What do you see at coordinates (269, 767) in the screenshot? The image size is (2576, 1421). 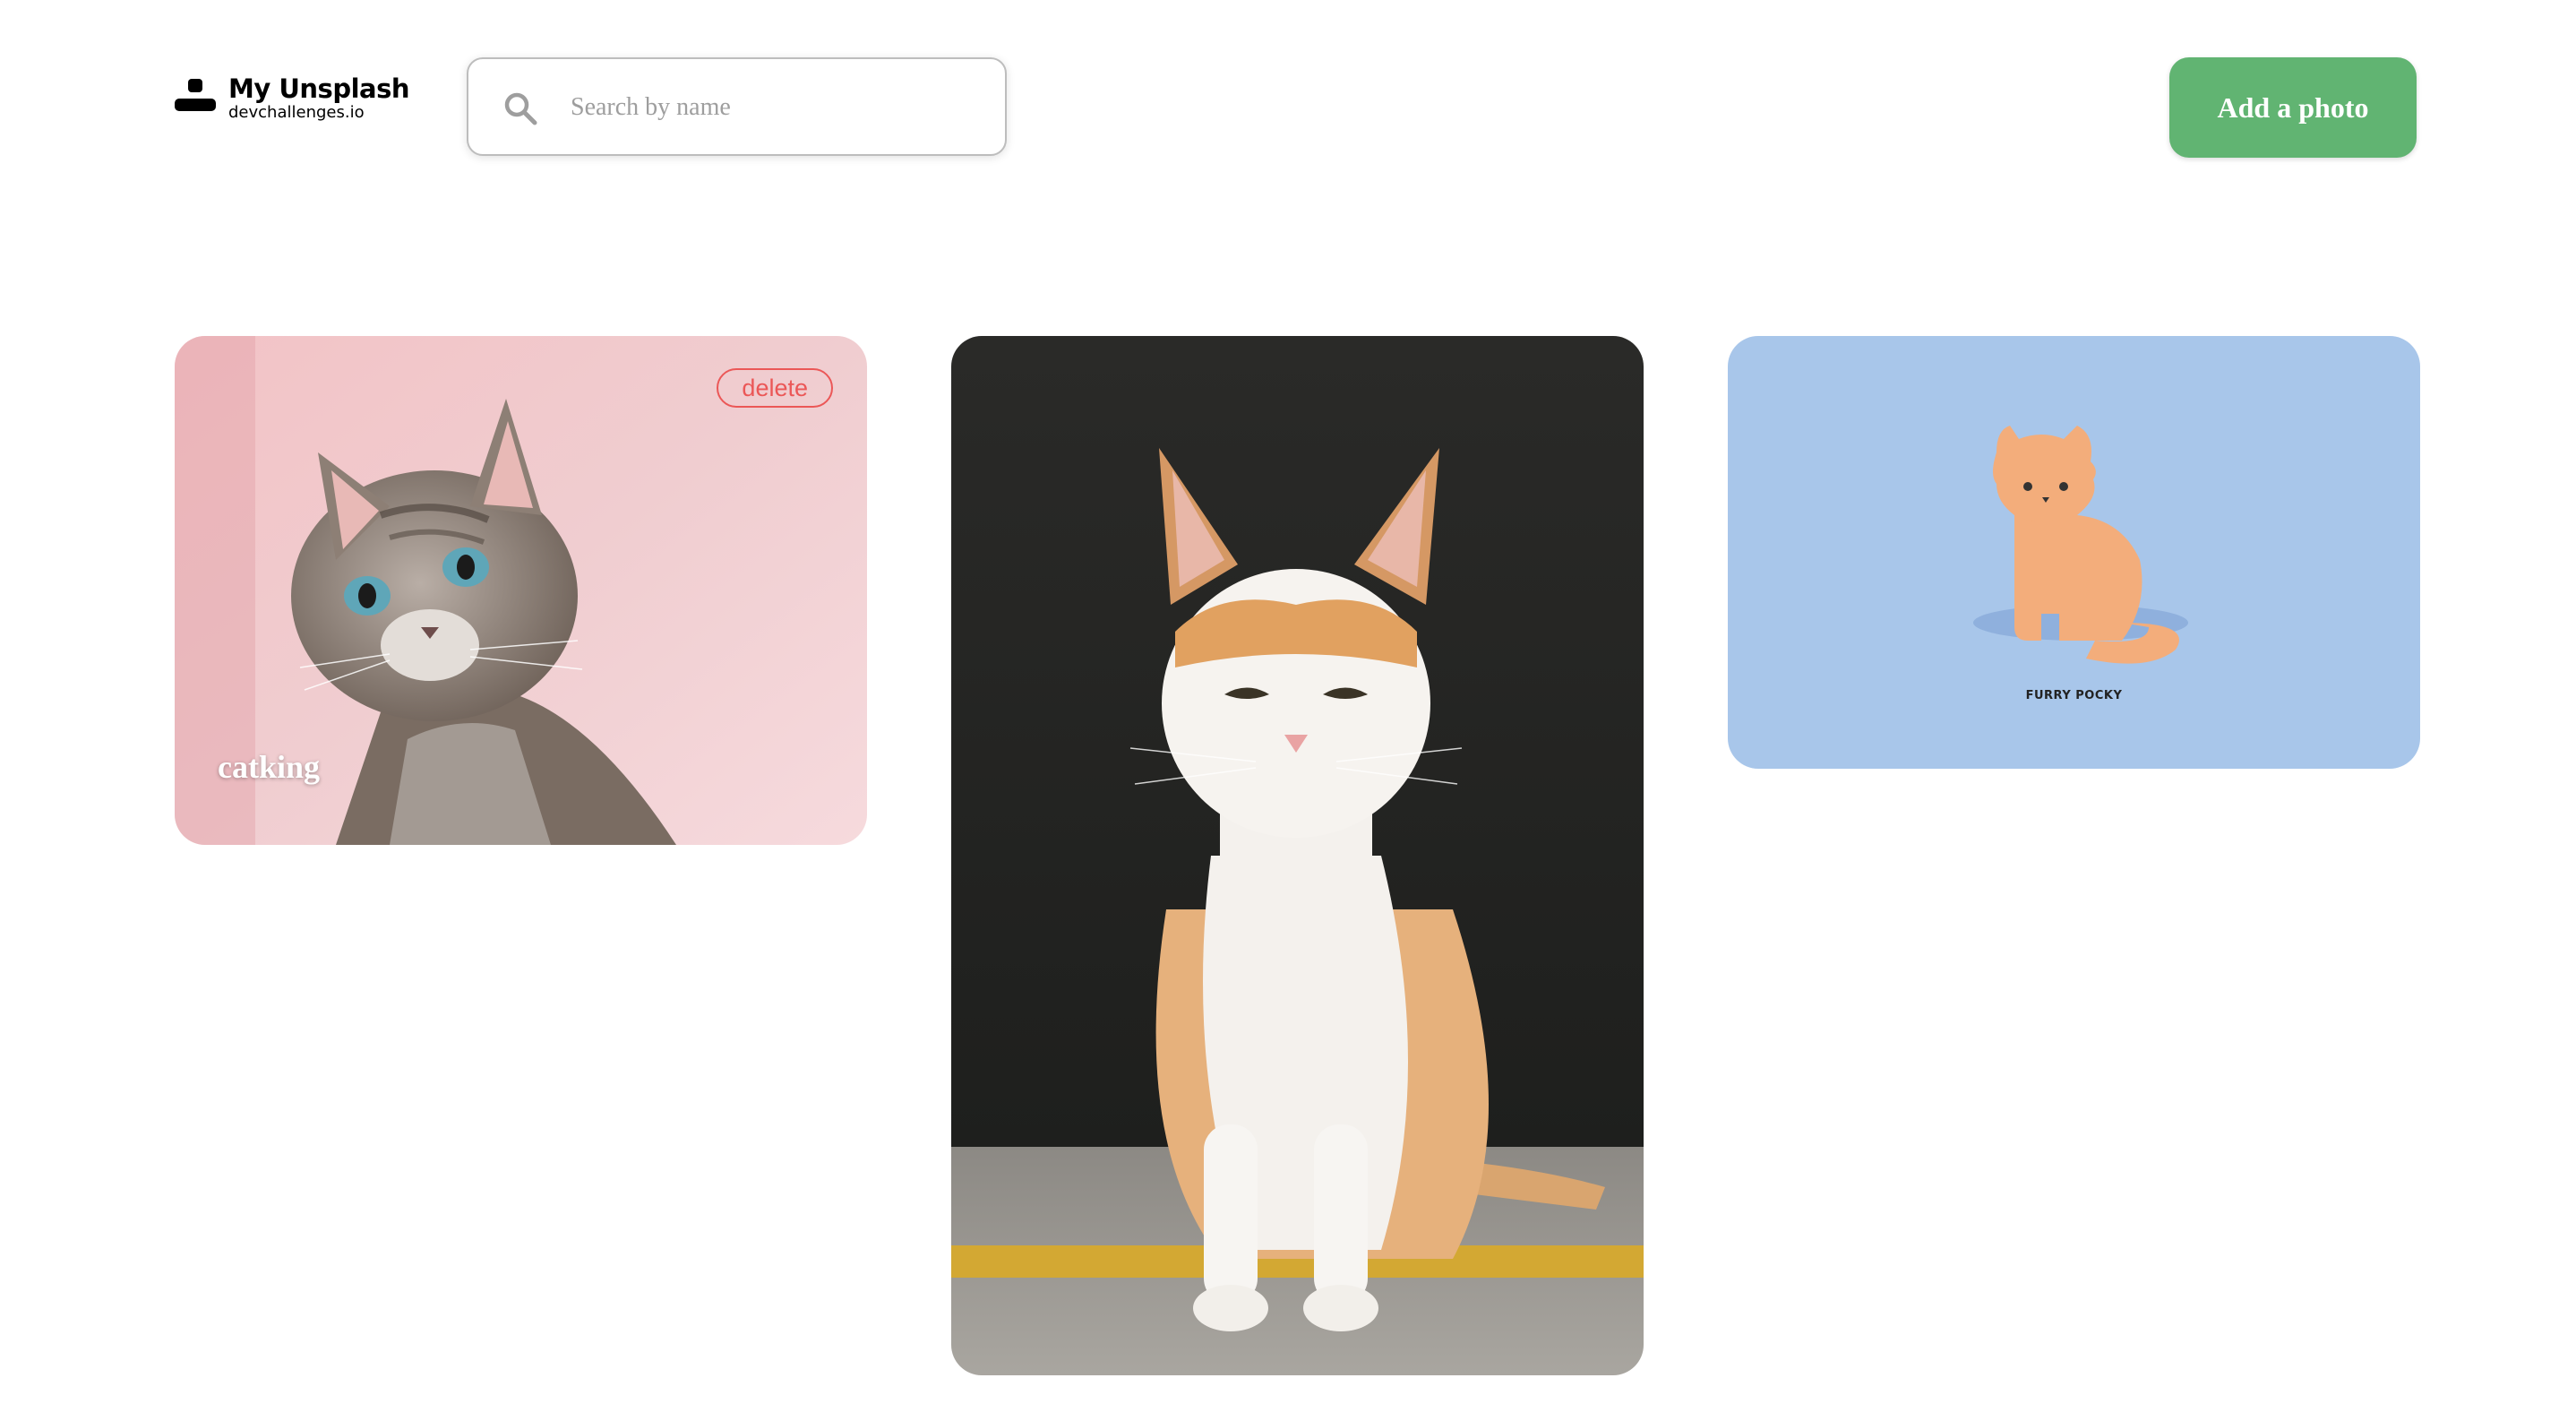 I see `photo-label: catking` at bounding box center [269, 767].